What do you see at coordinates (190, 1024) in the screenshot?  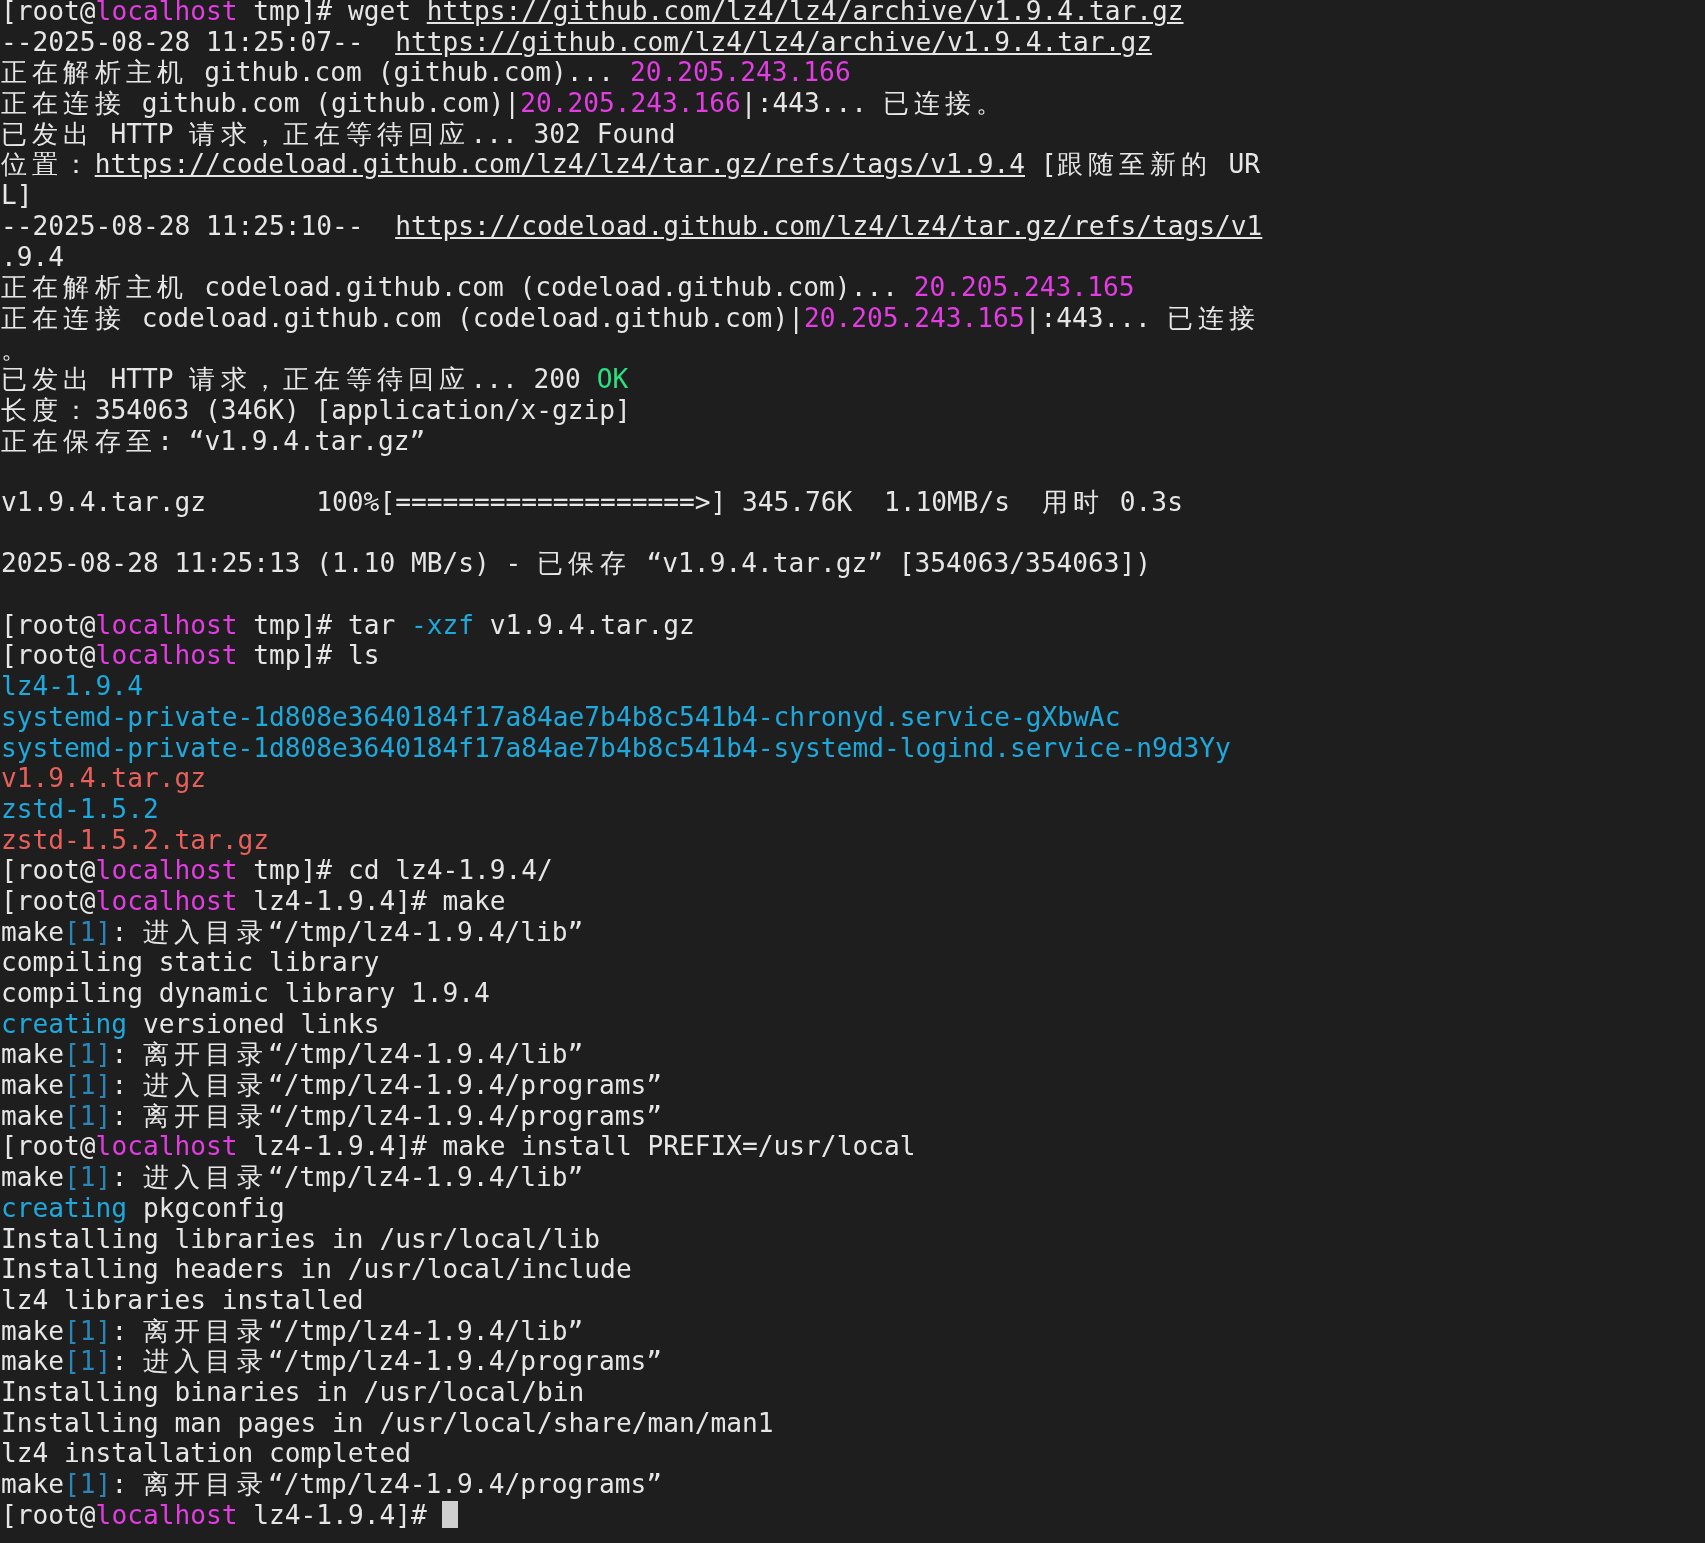 I see `terminal-line: creating versioned links` at bounding box center [190, 1024].